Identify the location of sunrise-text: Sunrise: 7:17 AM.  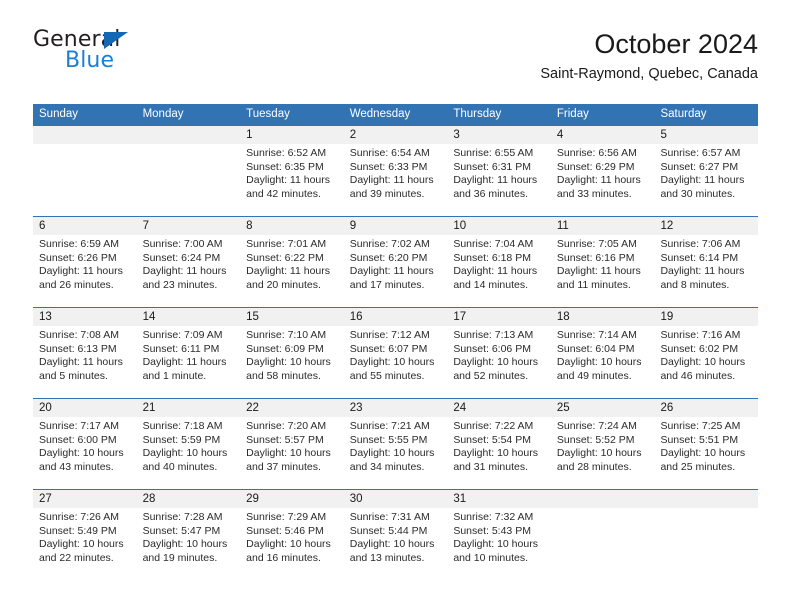
(79, 426).